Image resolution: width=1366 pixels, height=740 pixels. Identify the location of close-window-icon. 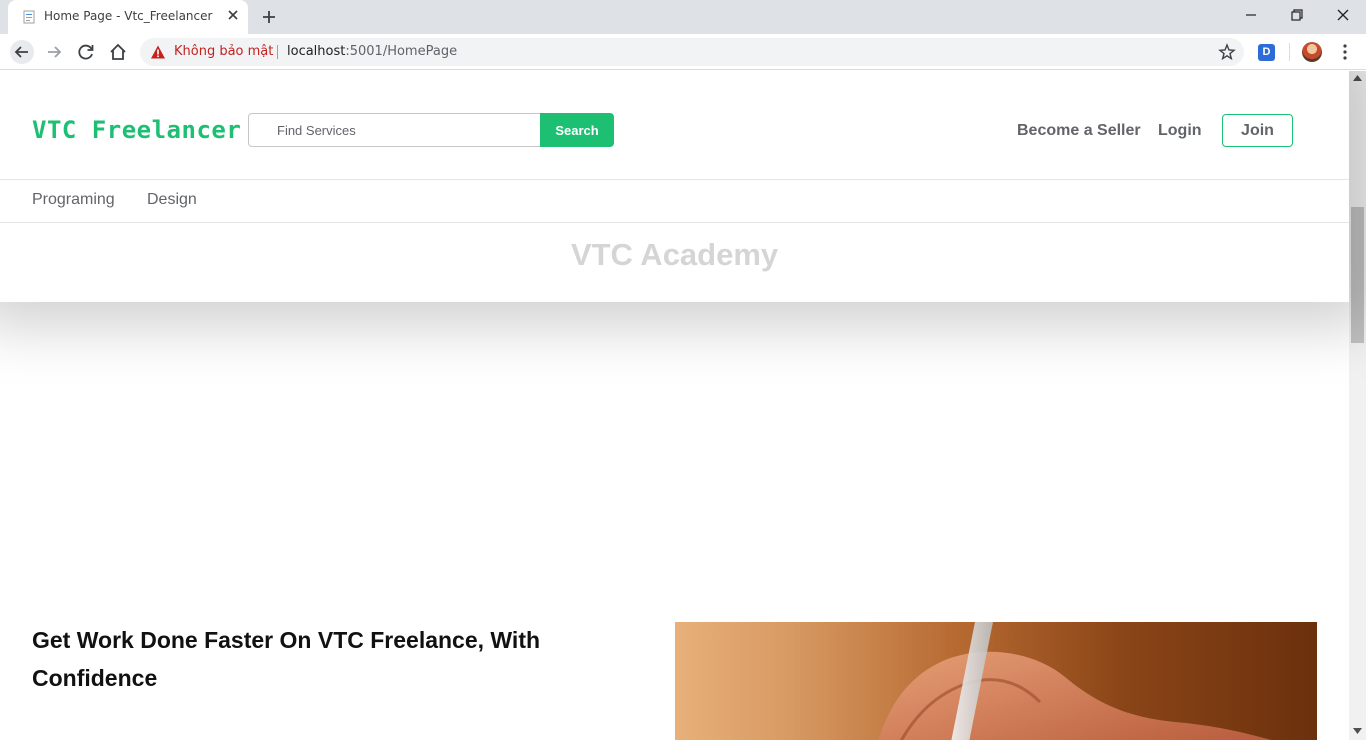
(1343, 15).